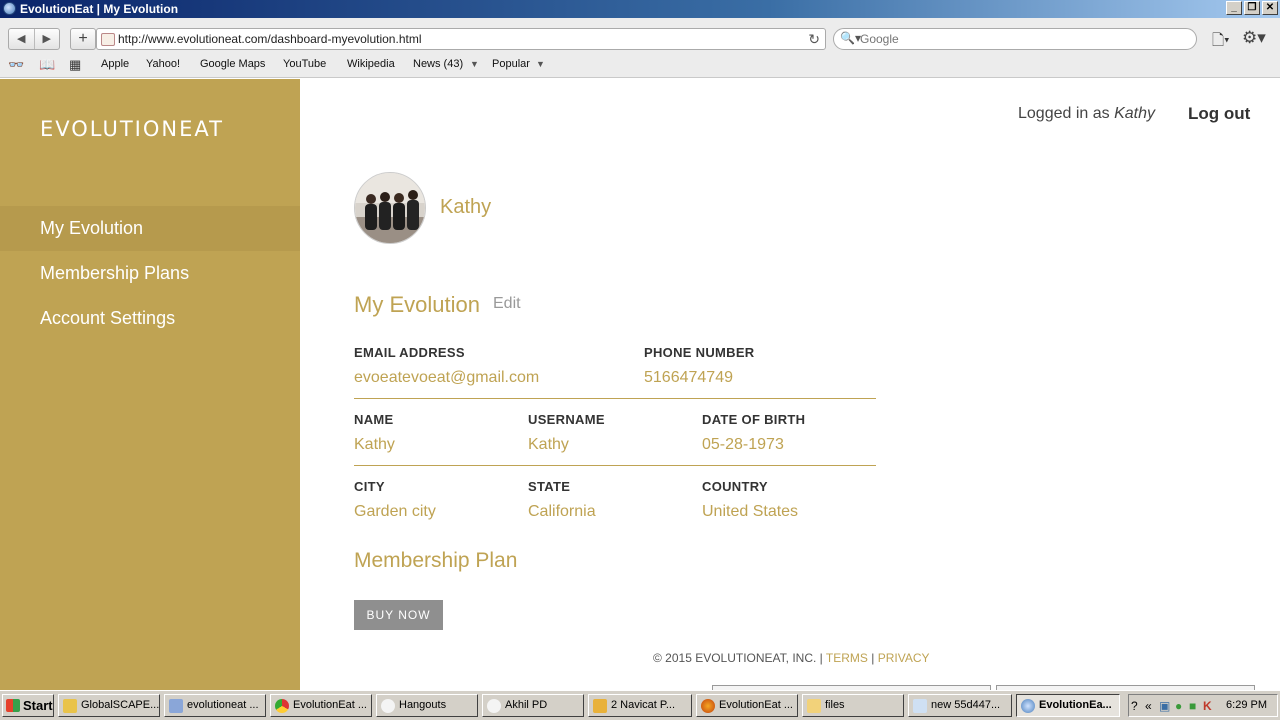 Image resolution: width=1280 pixels, height=720 pixels. What do you see at coordinates (108, 39) in the screenshot?
I see `site-icon` at bounding box center [108, 39].